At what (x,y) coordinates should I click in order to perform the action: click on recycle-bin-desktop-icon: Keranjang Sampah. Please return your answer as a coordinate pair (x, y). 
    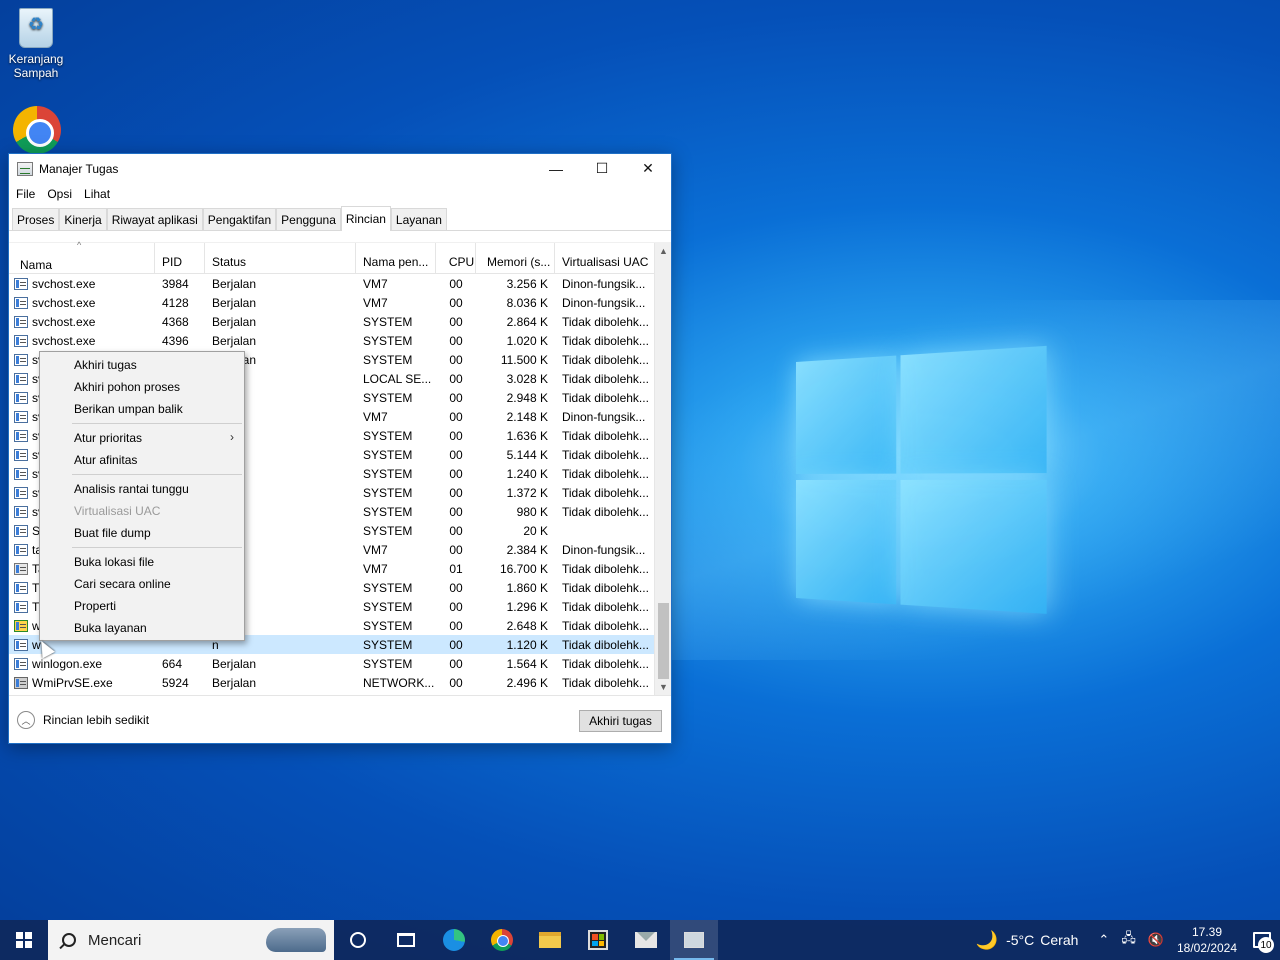
    Looking at the image, I should click on (36, 44).